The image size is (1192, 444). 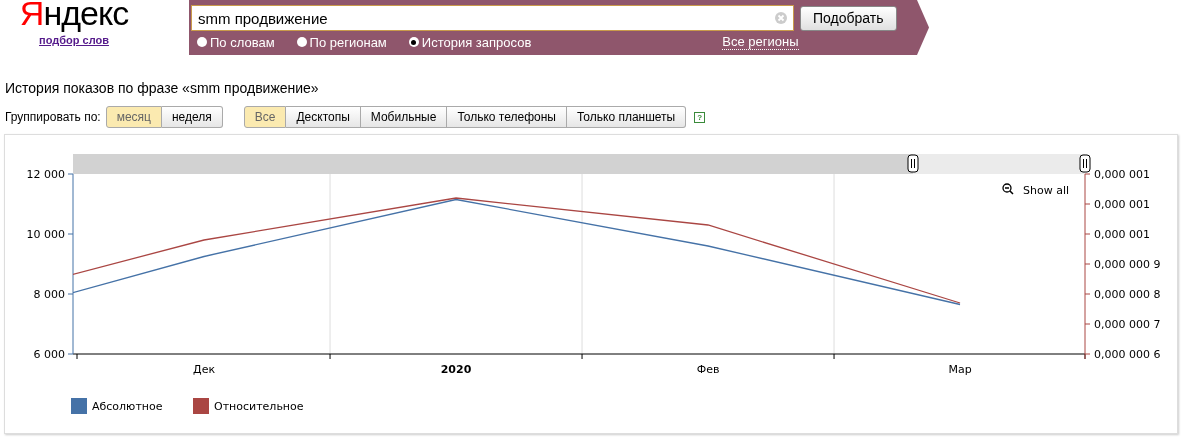 What do you see at coordinates (265, 117) in the screenshot?
I see `device-toggle: Все` at bounding box center [265, 117].